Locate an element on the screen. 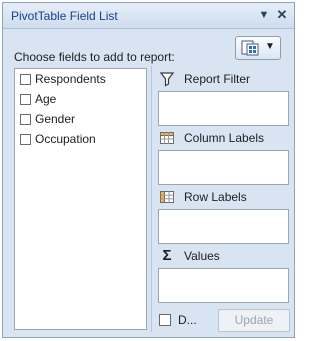  row-labels-header: Row Labels is located at coordinates (203, 197).